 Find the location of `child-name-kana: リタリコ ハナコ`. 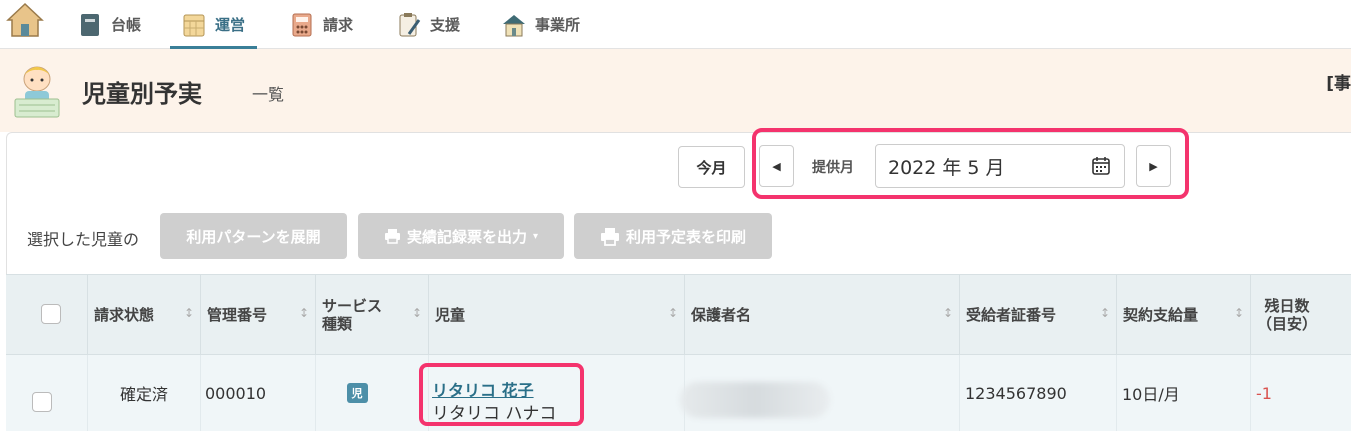

child-name-kana: リタリコ ハナコ is located at coordinates (494, 414).